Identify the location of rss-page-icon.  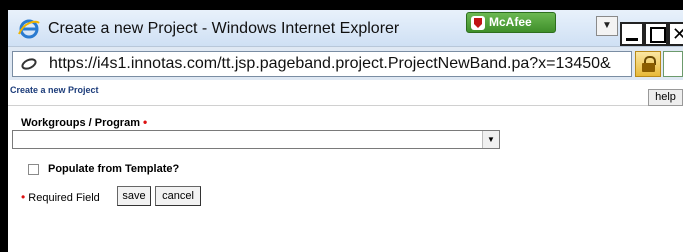
(673, 64).